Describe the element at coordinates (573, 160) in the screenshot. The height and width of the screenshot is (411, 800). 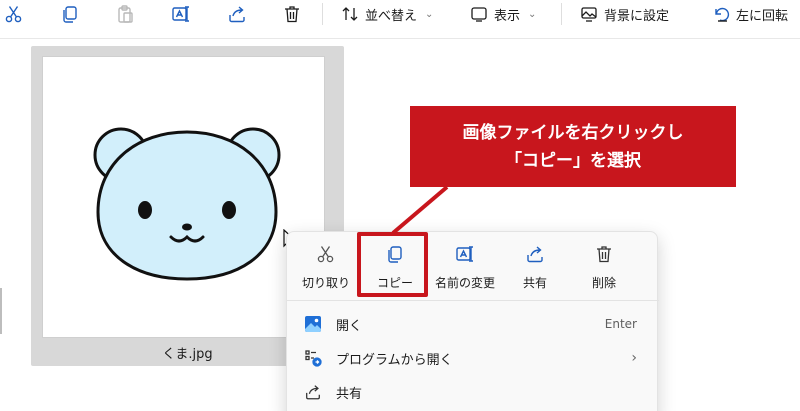
I see `callout-line-2: 「コピー」を選択` at that location.